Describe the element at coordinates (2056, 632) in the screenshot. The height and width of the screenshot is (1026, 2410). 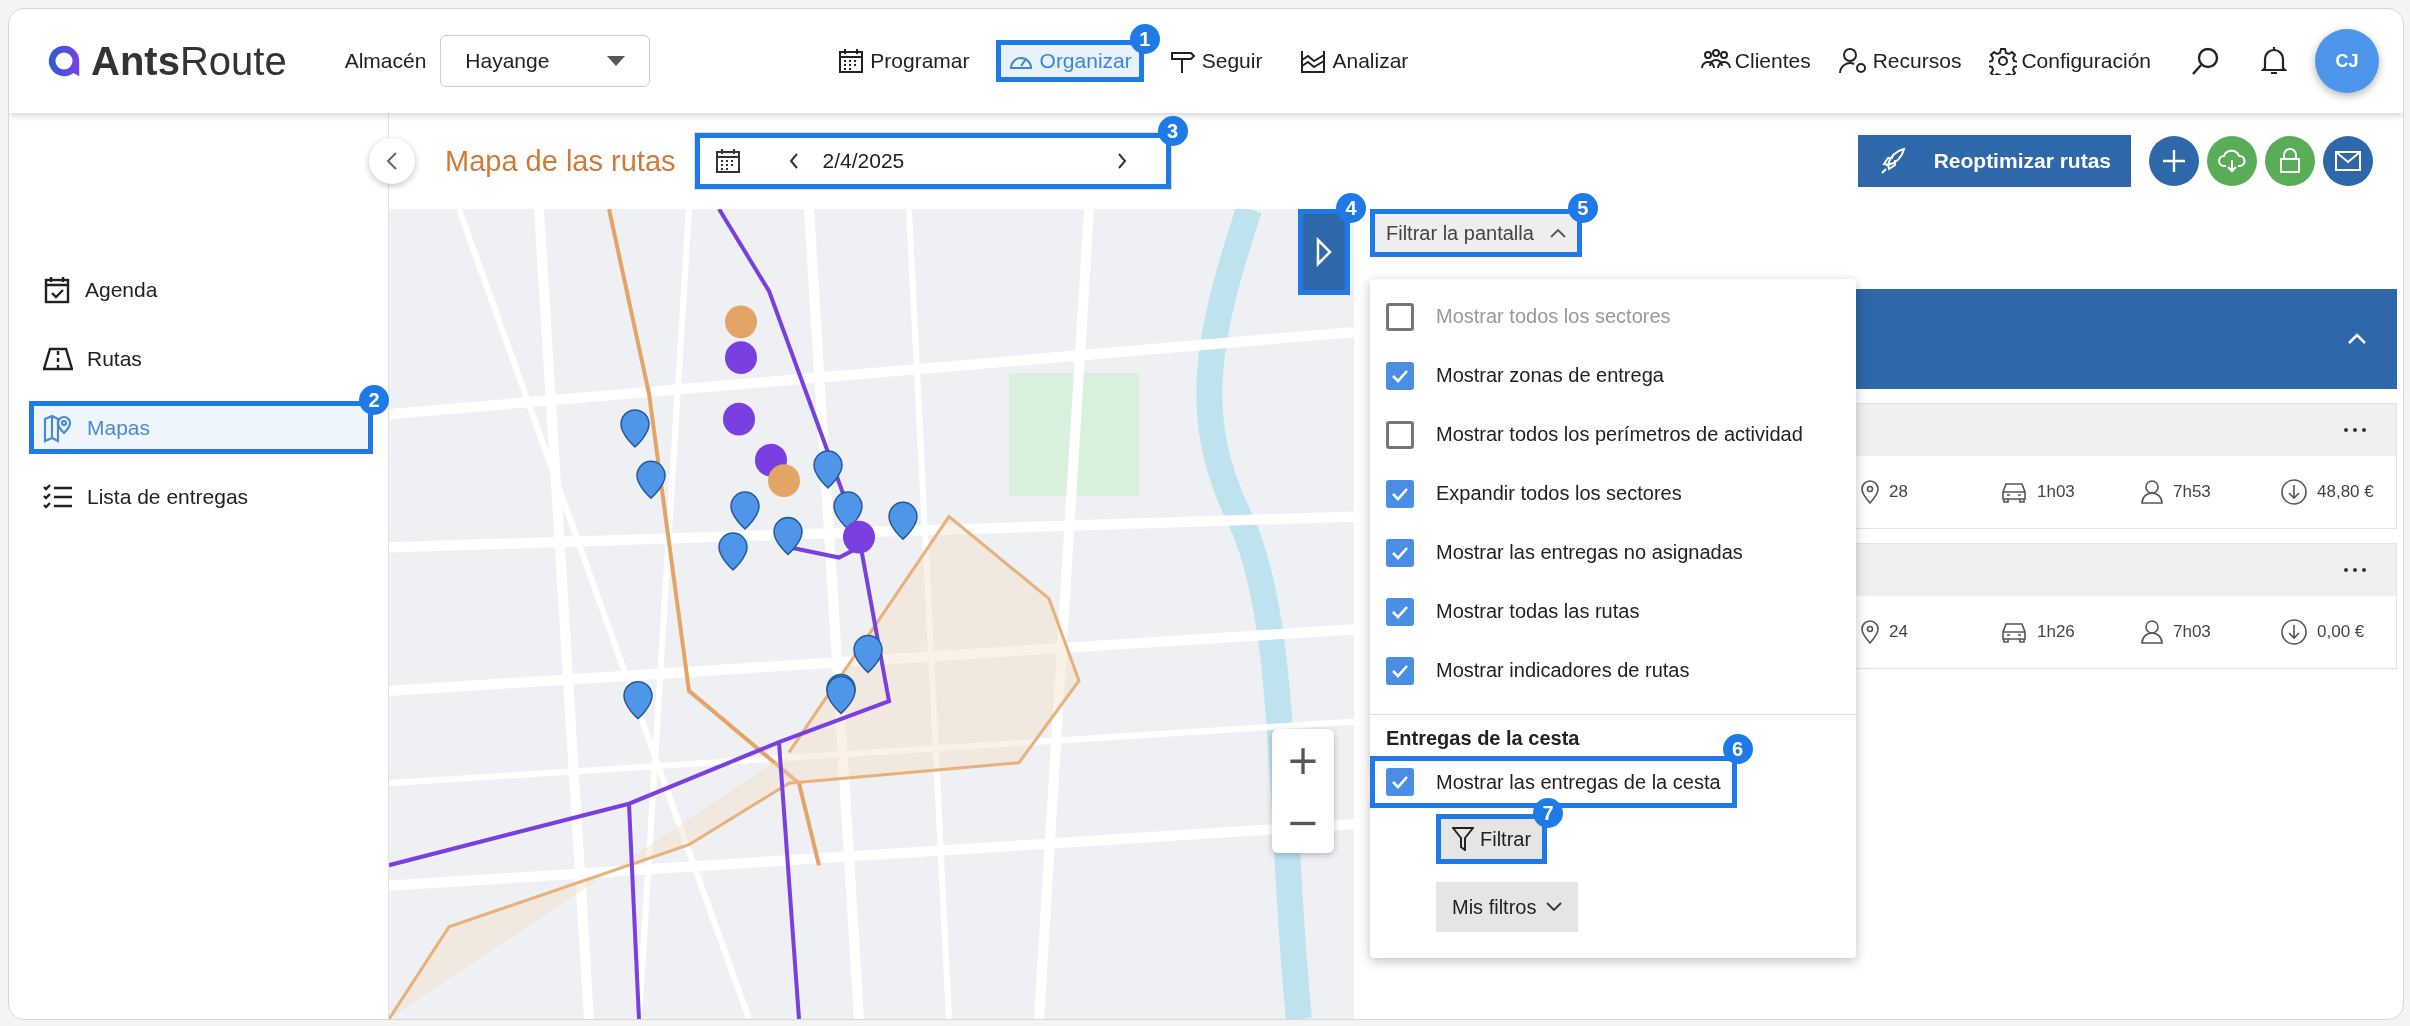
I see `drive-time: 1h26` at that location.